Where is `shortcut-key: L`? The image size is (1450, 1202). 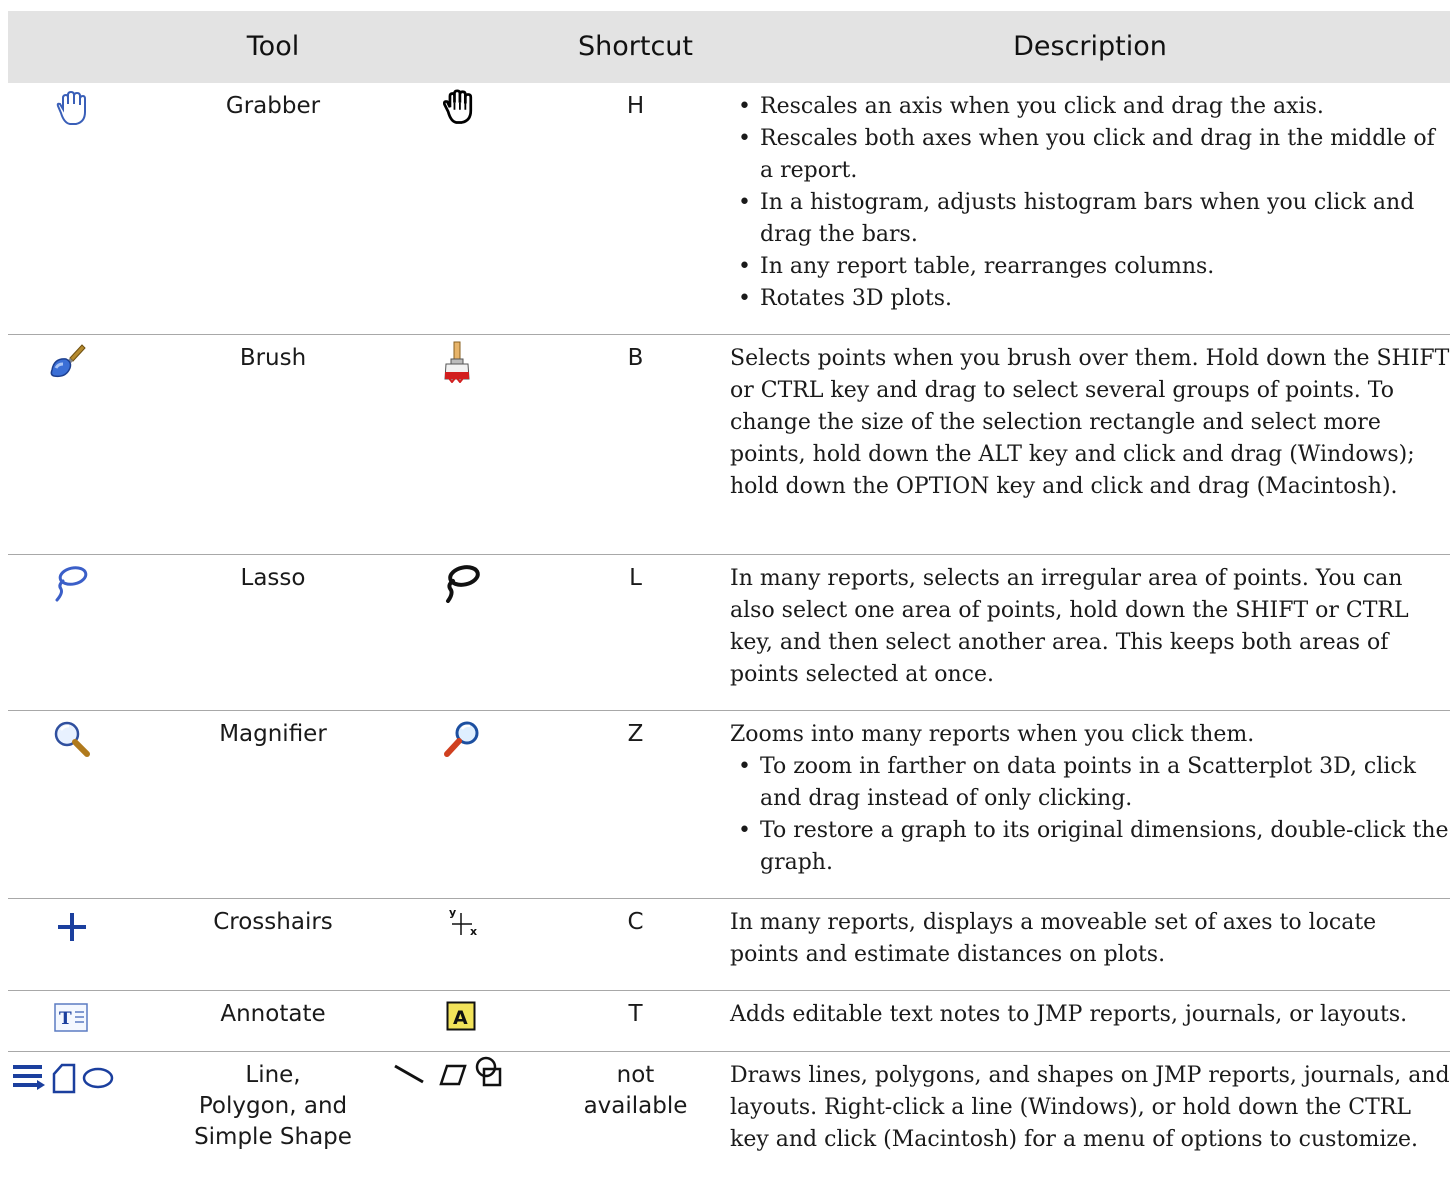 shortcut-key: L is located at coordinates (635, 578).